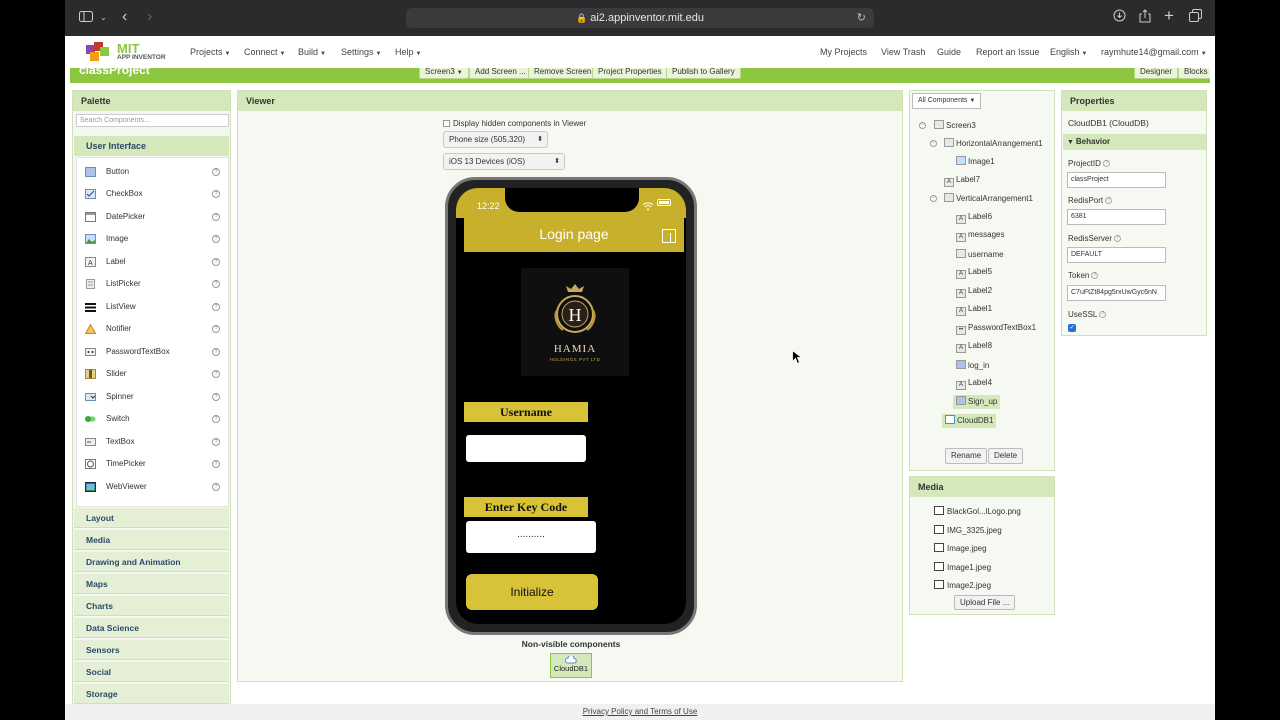 Image resolution: width=1280 pixels, height=720 pixels. I want to click on account-menu: raymhute14@gmail.com ▼, so click(1154, 52).